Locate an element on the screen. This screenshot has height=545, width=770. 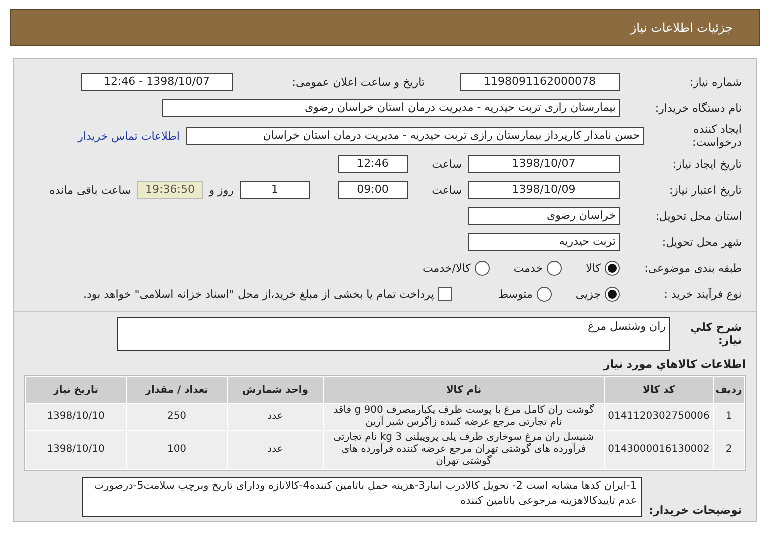
category-option: کالا/خدمت is located at coordinates (456, 268).